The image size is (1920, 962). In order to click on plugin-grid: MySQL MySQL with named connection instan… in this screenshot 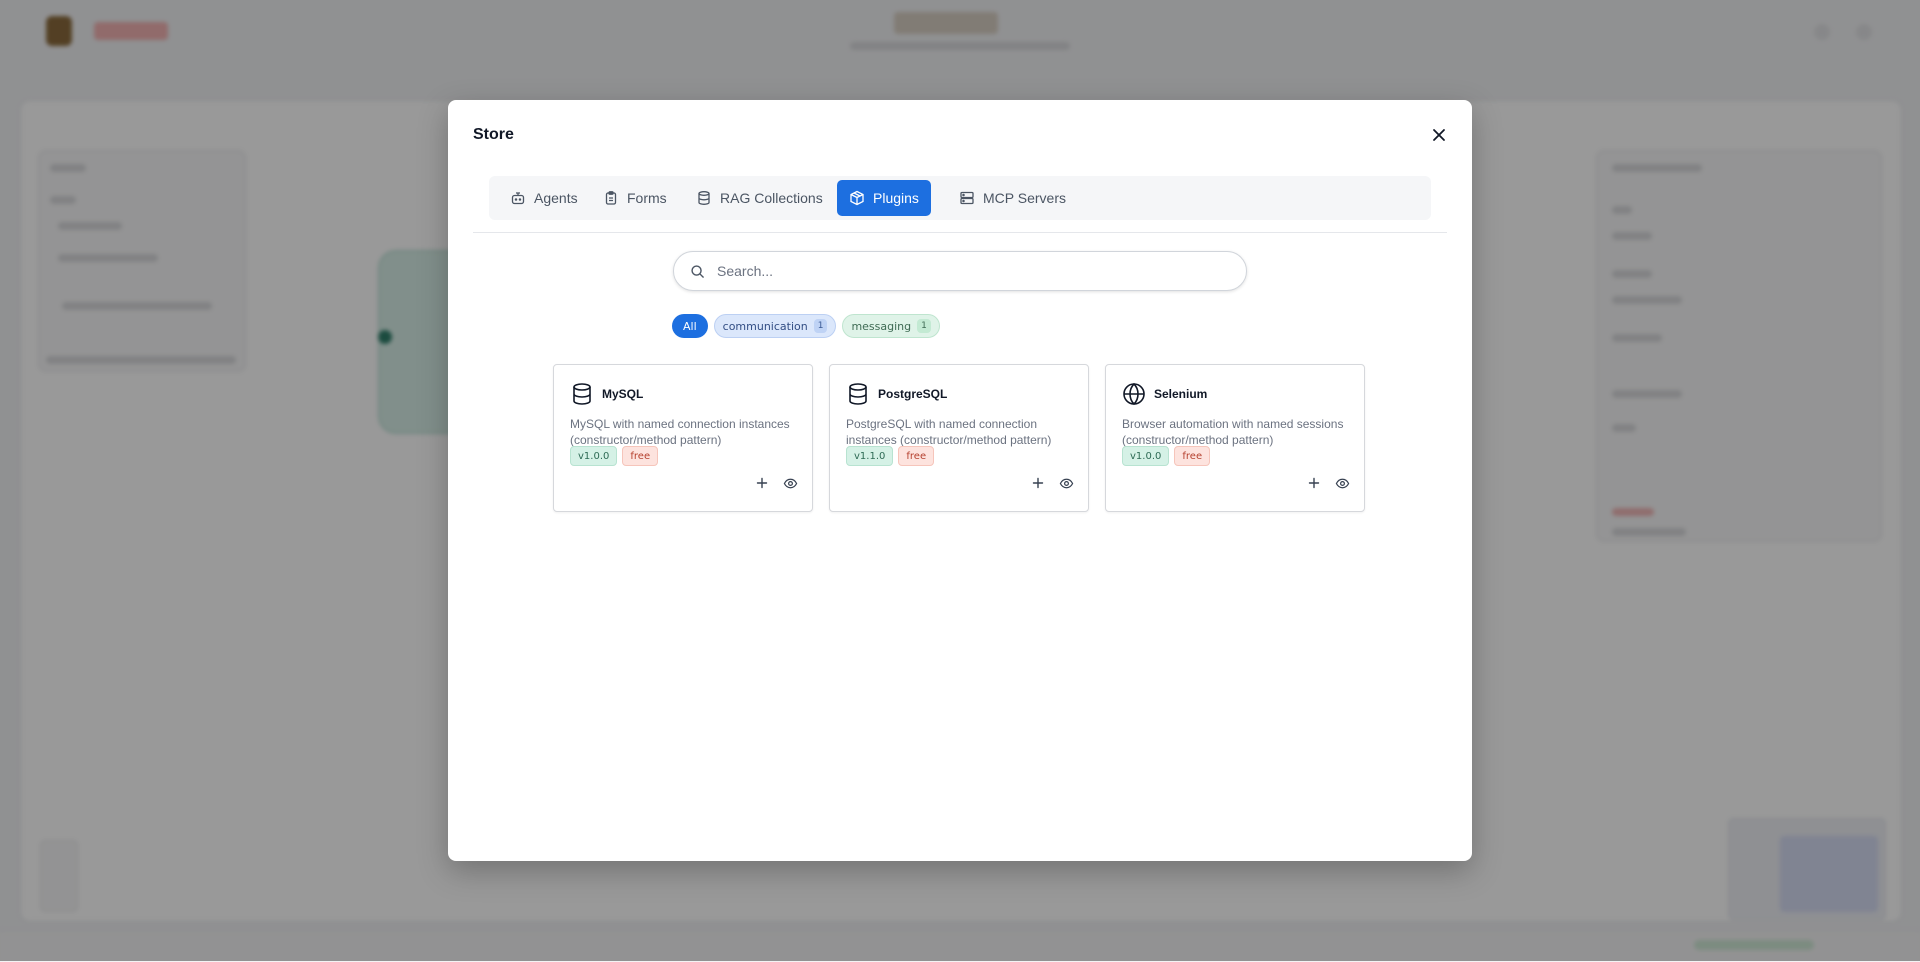, I will do `click(959, 438)`.